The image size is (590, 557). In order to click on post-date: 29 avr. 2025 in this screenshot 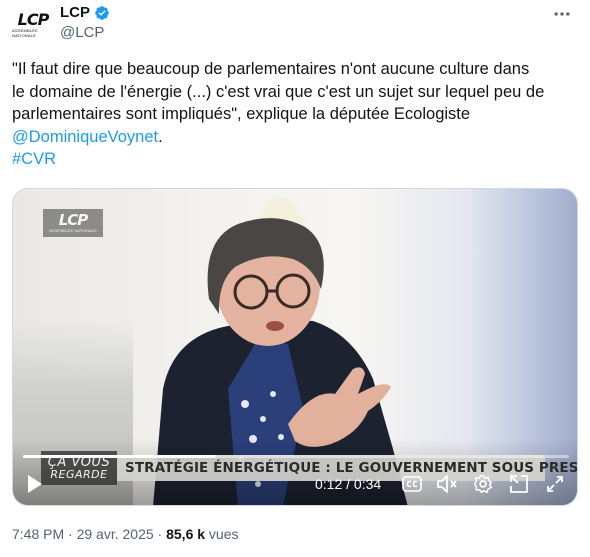, I will do `click(115, 534)`.